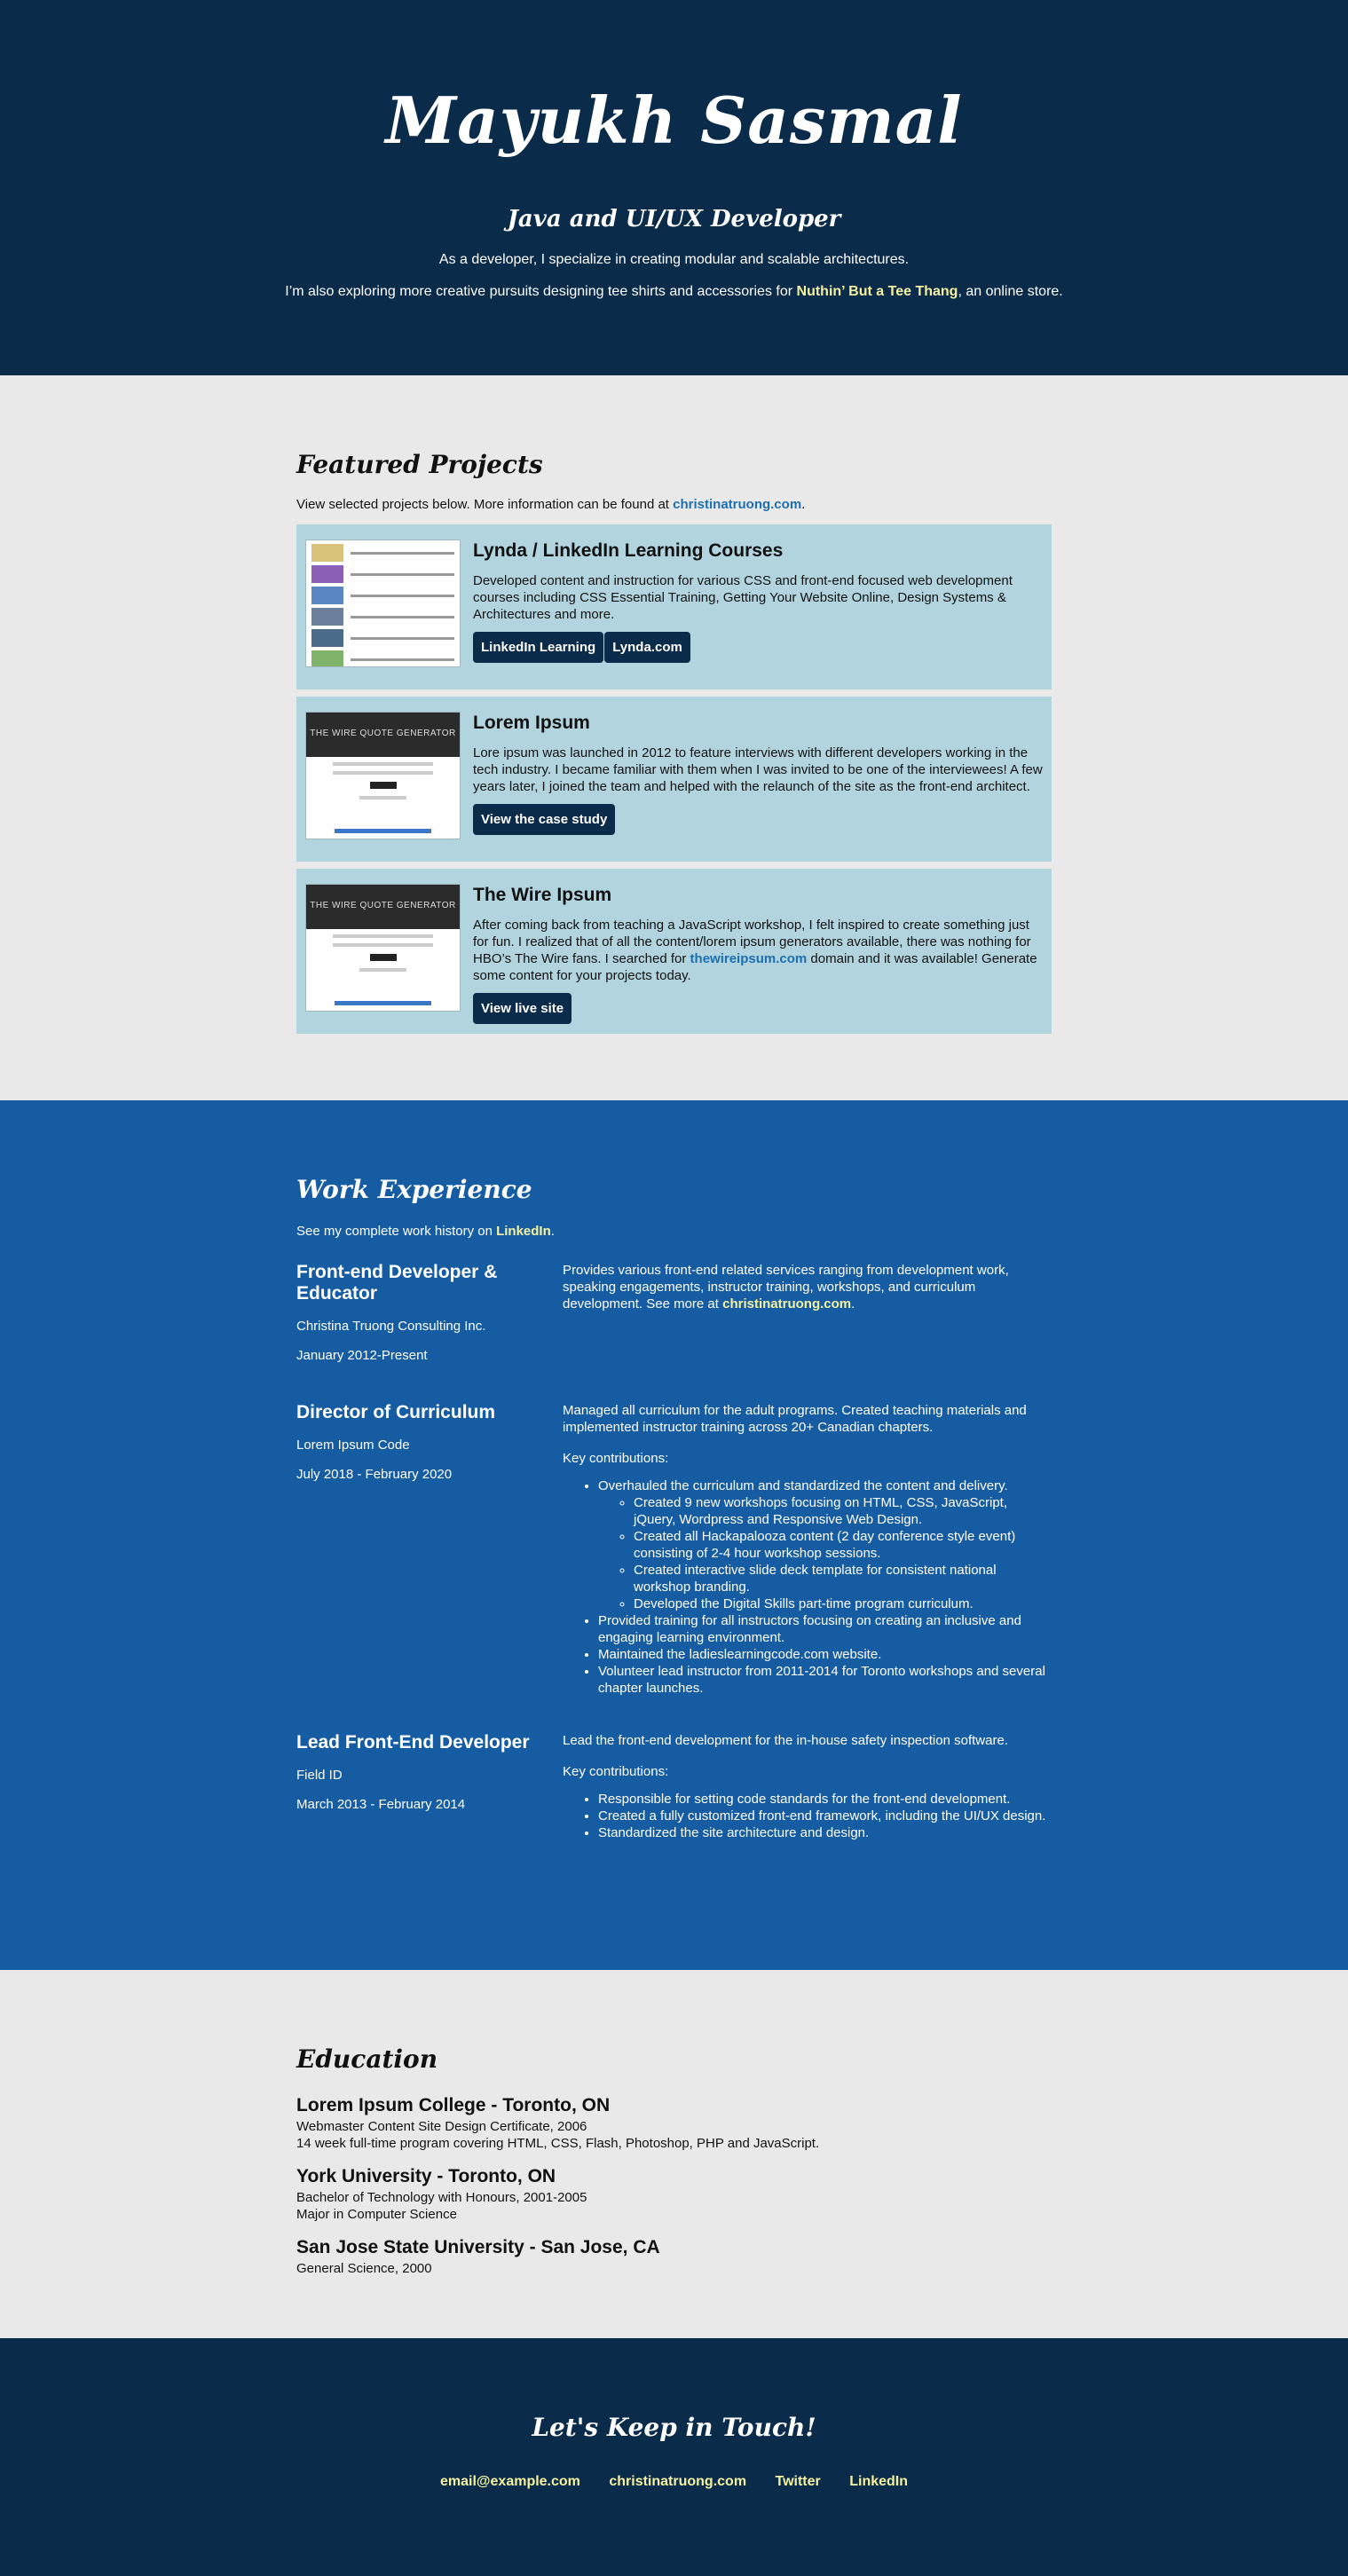 This screenshot has width=1348, height=2576. I want to click on job-company: Christina Truong Consulting Inc., so click(391, 1327).